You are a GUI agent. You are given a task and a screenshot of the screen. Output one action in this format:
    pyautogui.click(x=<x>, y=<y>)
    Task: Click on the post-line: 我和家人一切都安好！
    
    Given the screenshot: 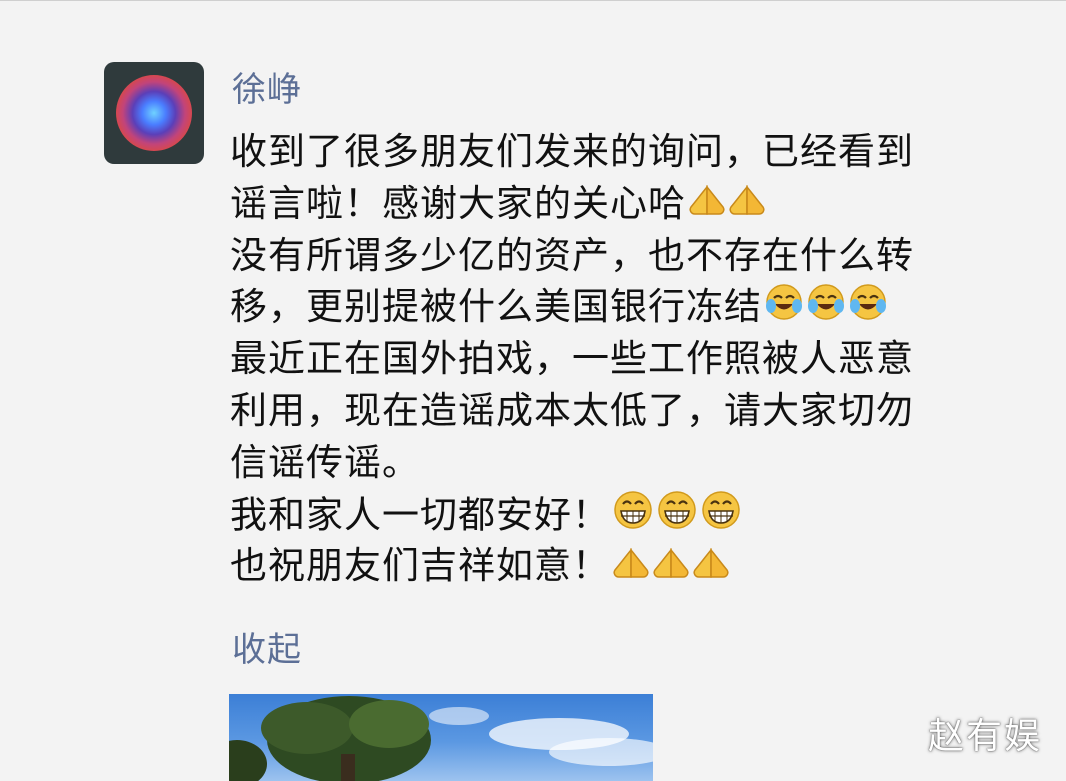 What is the action you would take?
    pyautogui.click(x=610, y=515)
    